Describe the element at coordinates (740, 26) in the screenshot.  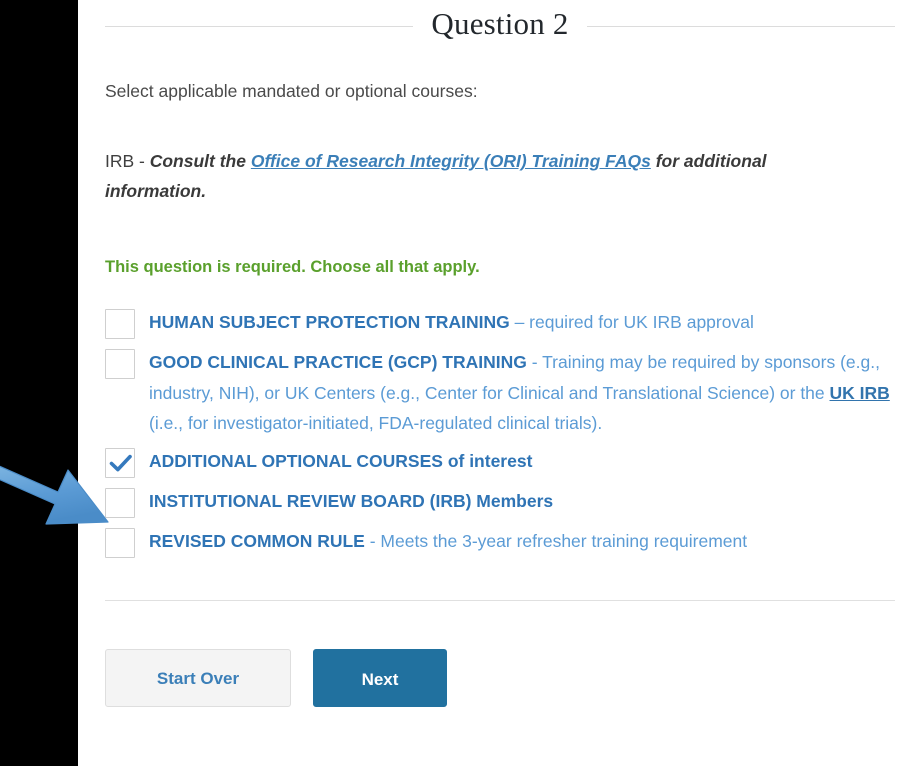
I see `title-rule-right` at that location.